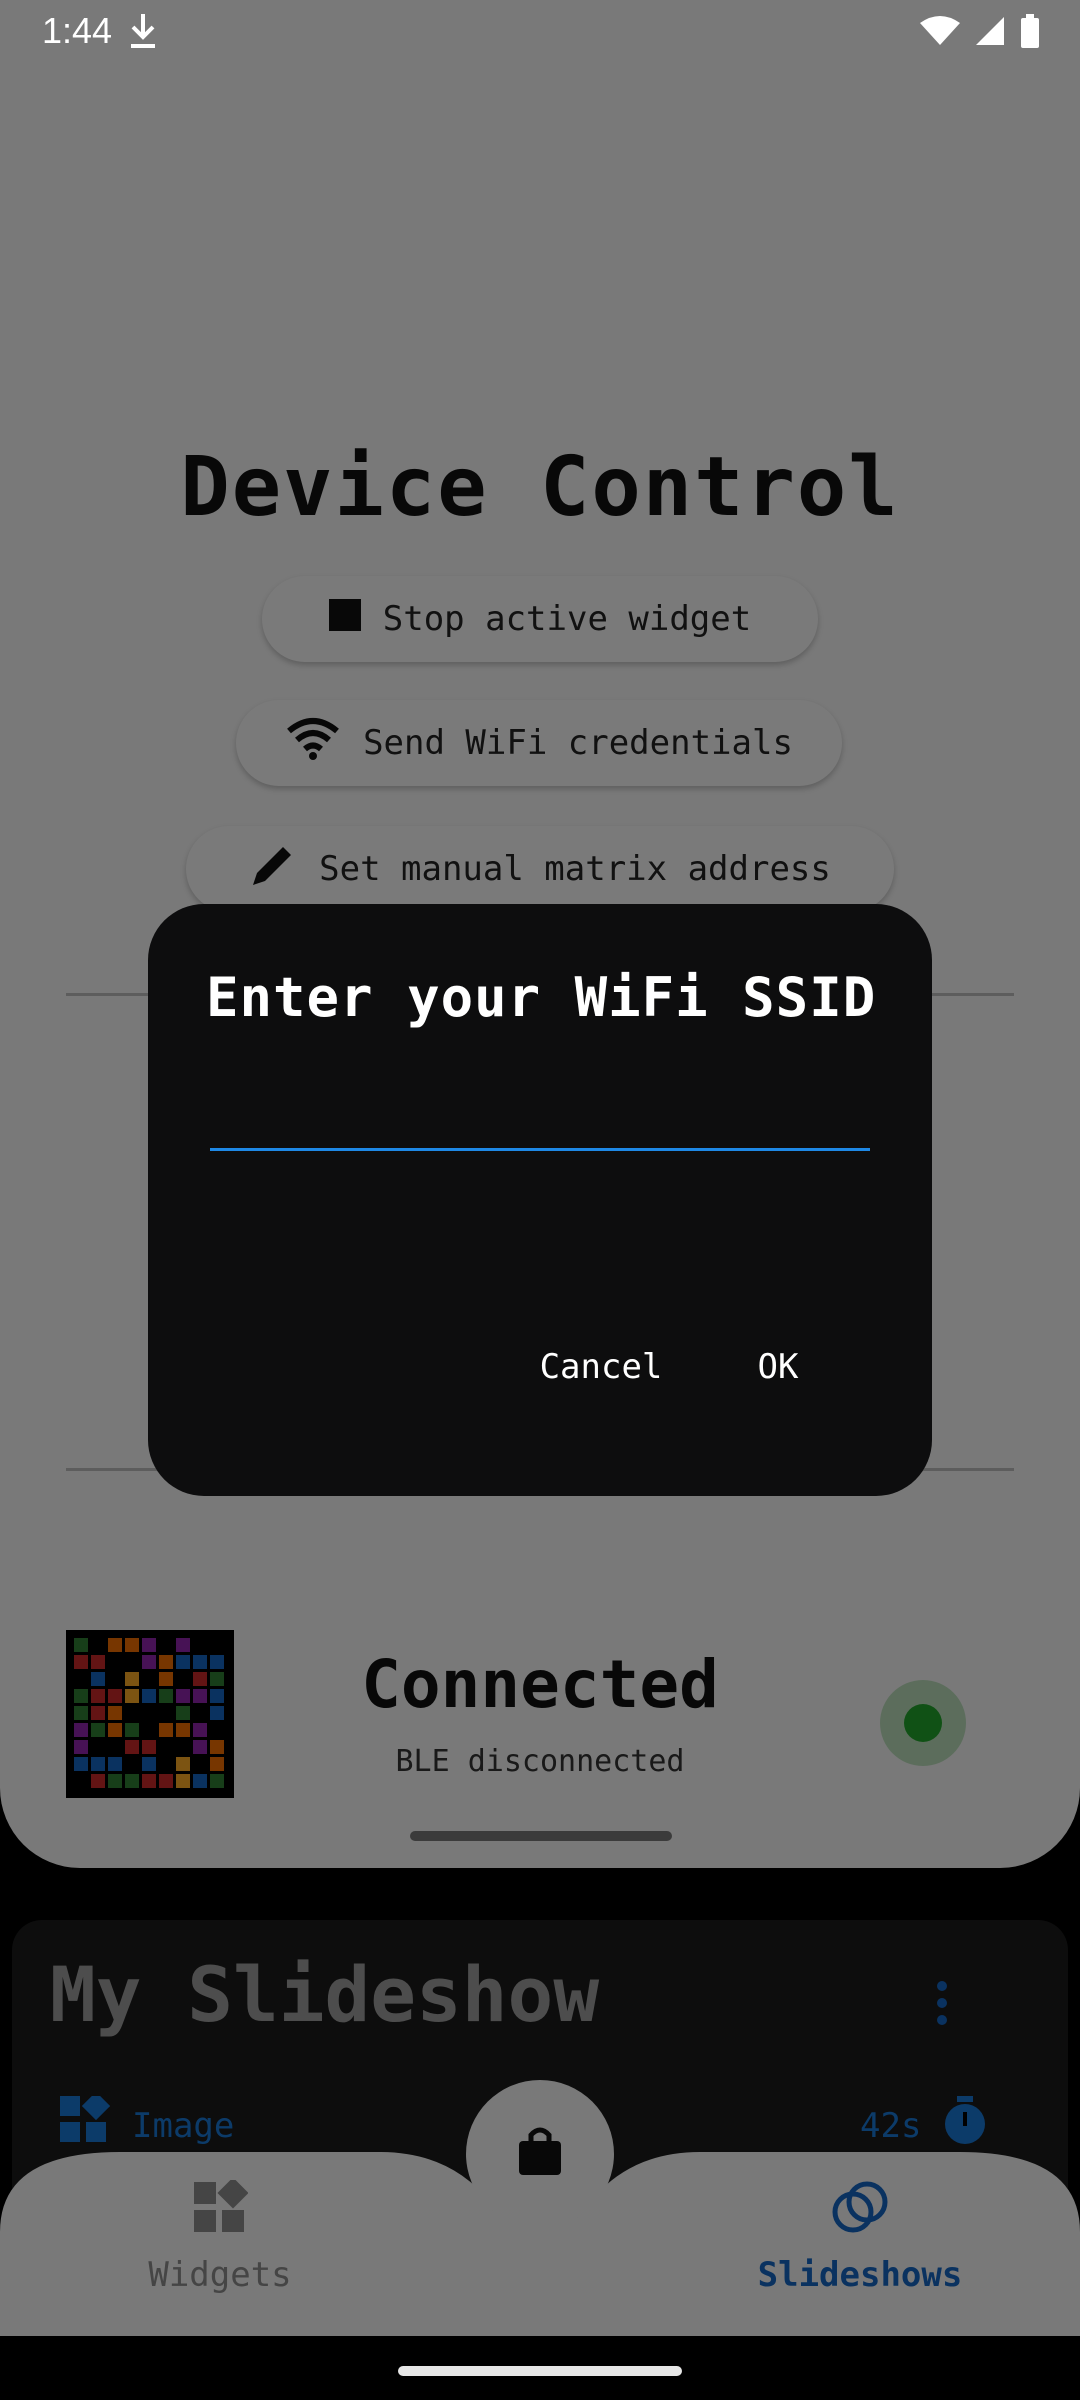 This screenshot has width=1080, height=2400. Describe the element at coordinates (601, 1366) in the screenshot. I see `cancel-button: Cancel` at that location.